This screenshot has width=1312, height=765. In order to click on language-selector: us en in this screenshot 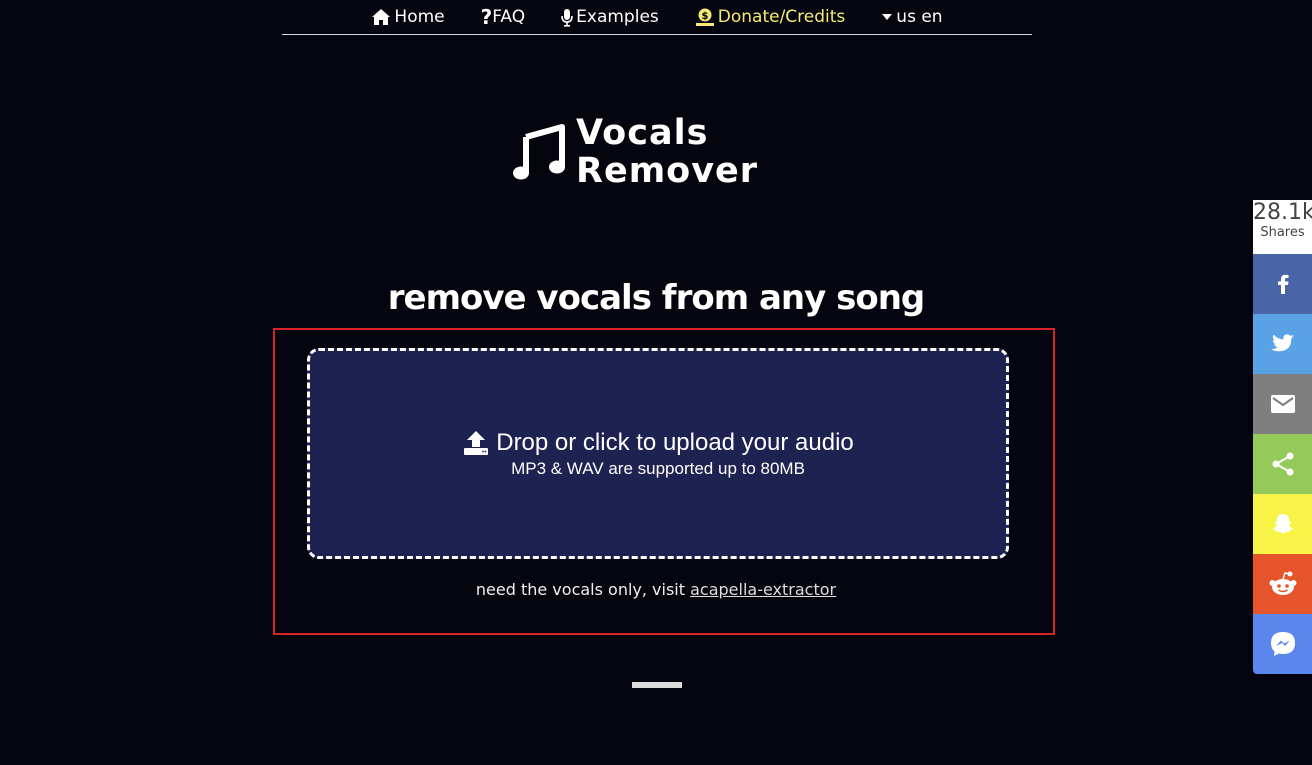, I will do `click(912, 17)`.